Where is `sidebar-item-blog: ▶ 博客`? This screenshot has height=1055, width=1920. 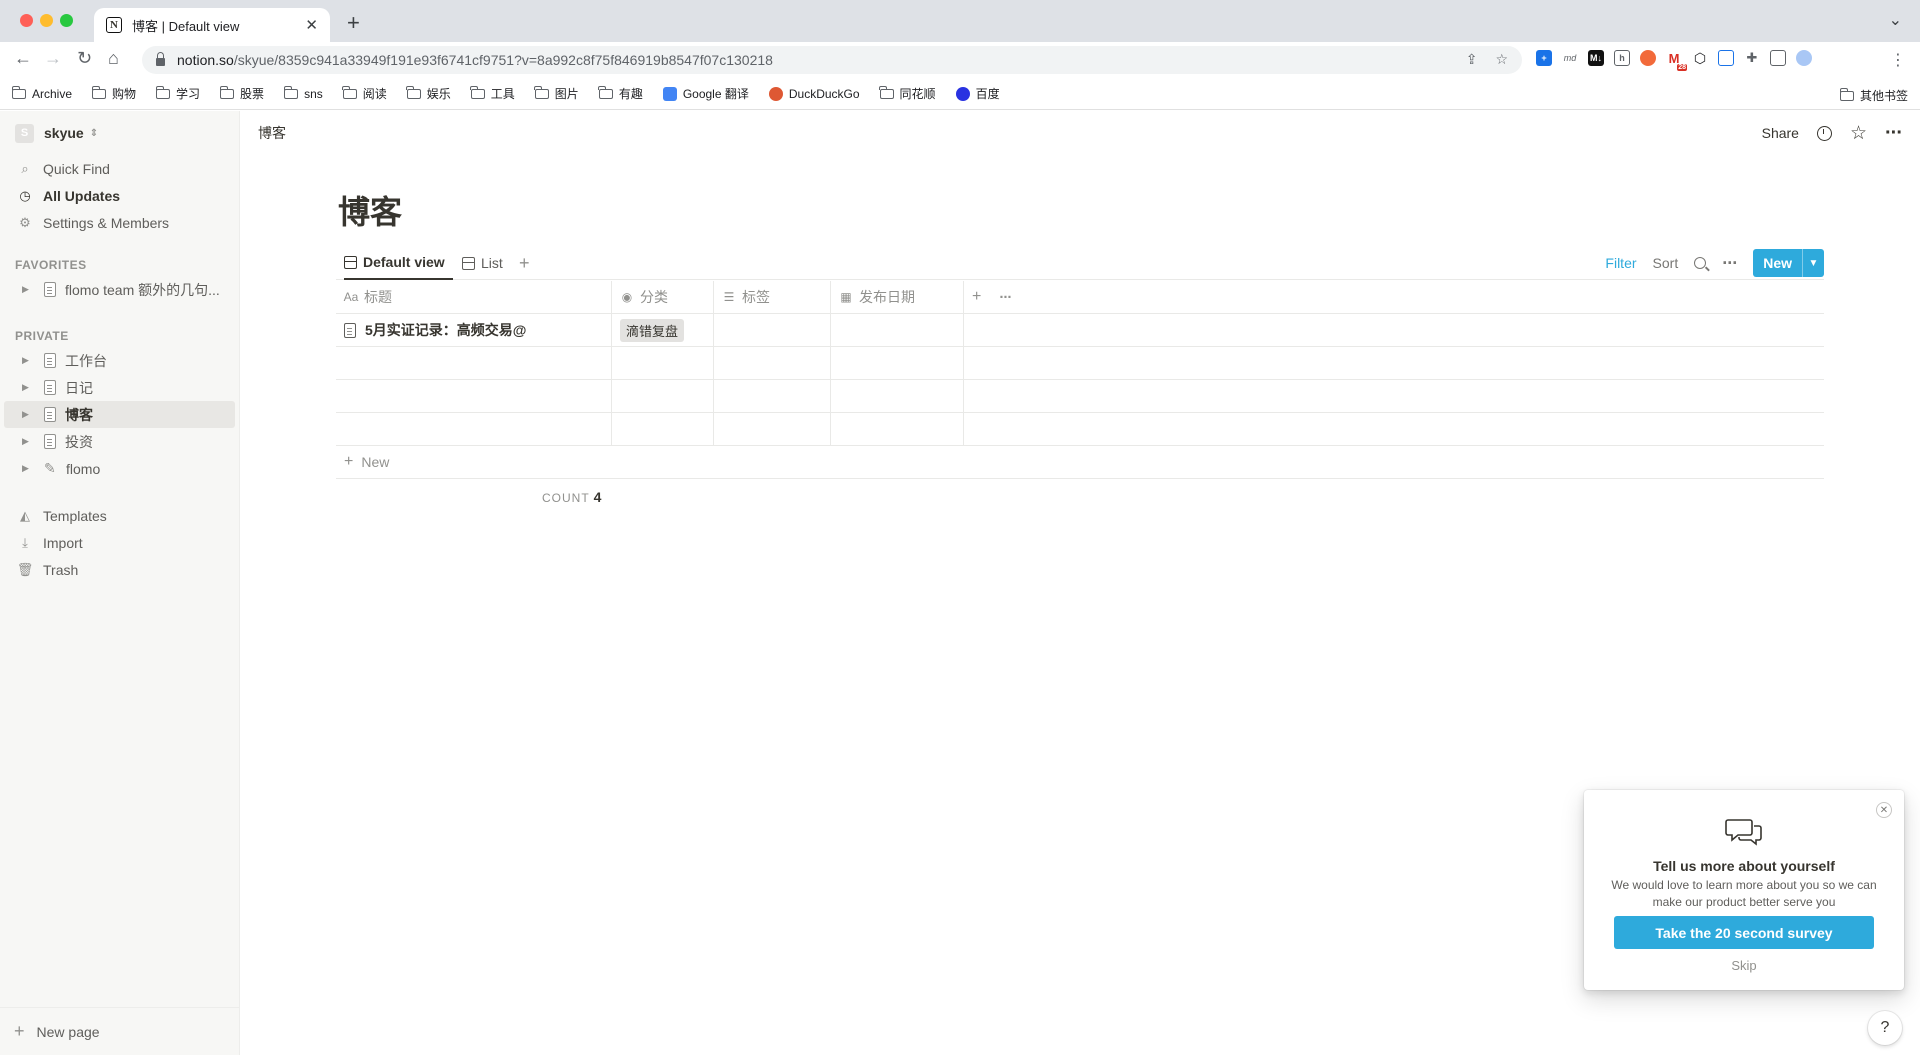 sidebar-item-blog: ▶ 博客 is located at coordinates (119, 414).